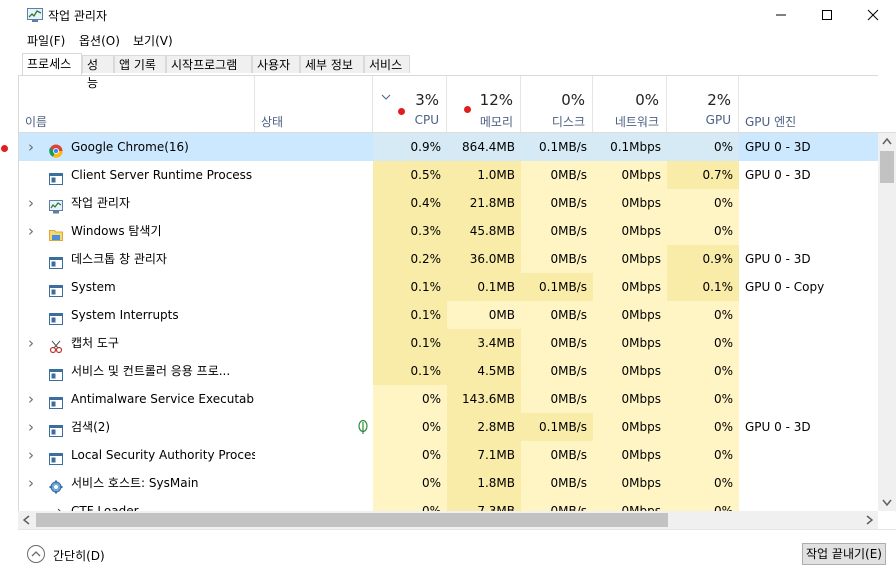 The width and height of the screenshot is (896, 580). Describe the element at coordinates (137, 175) in the screenshot. I see `process-name-cell: Client Server Runtime Process` at that location.